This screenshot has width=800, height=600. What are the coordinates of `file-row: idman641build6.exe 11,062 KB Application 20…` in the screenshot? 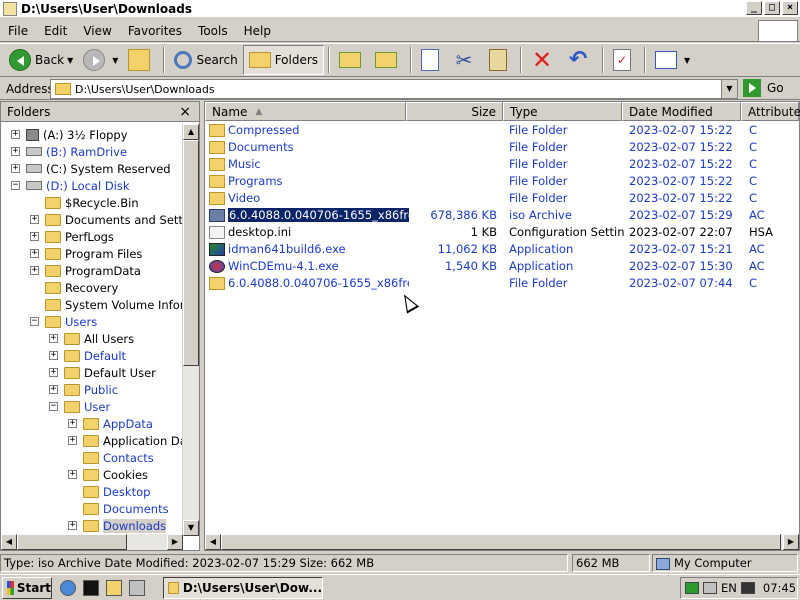 It's located at (502, 249).